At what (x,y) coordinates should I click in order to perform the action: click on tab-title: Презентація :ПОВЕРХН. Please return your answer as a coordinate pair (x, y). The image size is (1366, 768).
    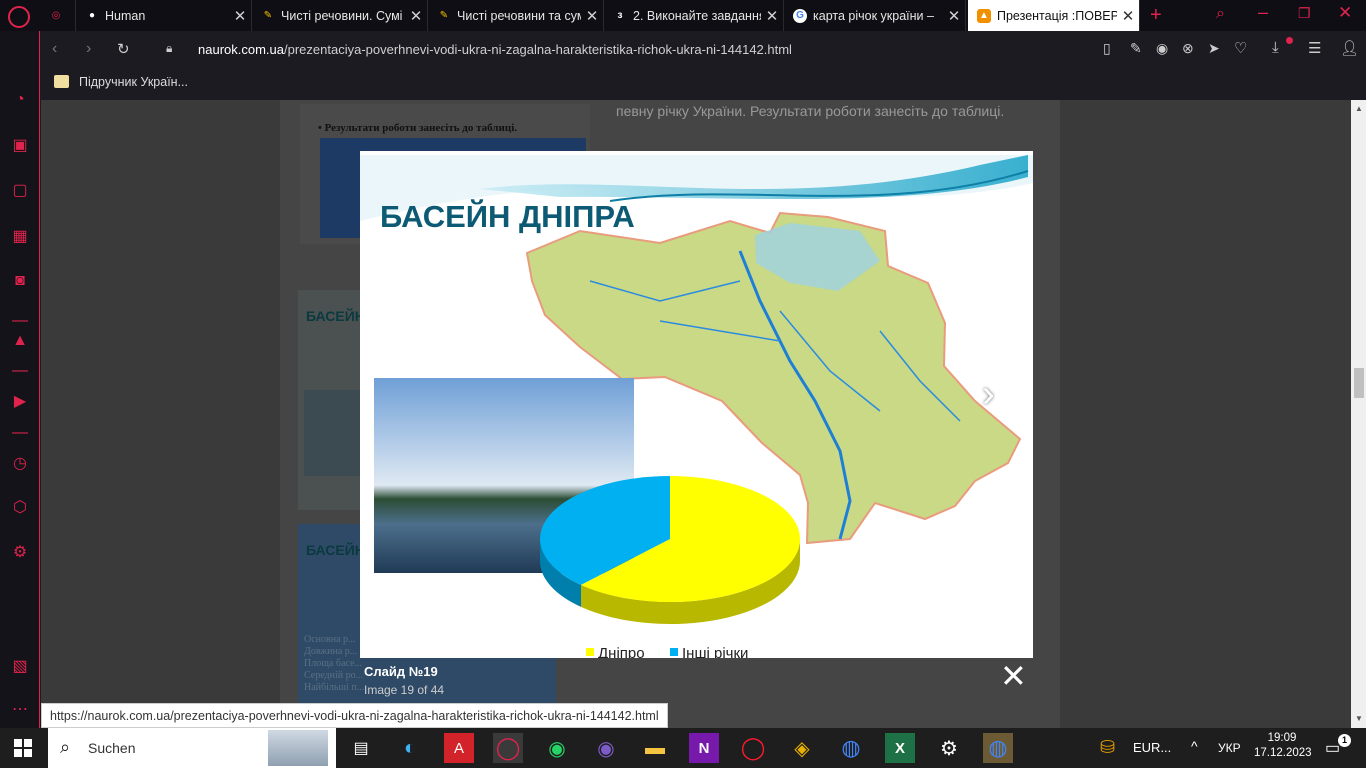
    Looking at the image, I should click on (1057, 15).